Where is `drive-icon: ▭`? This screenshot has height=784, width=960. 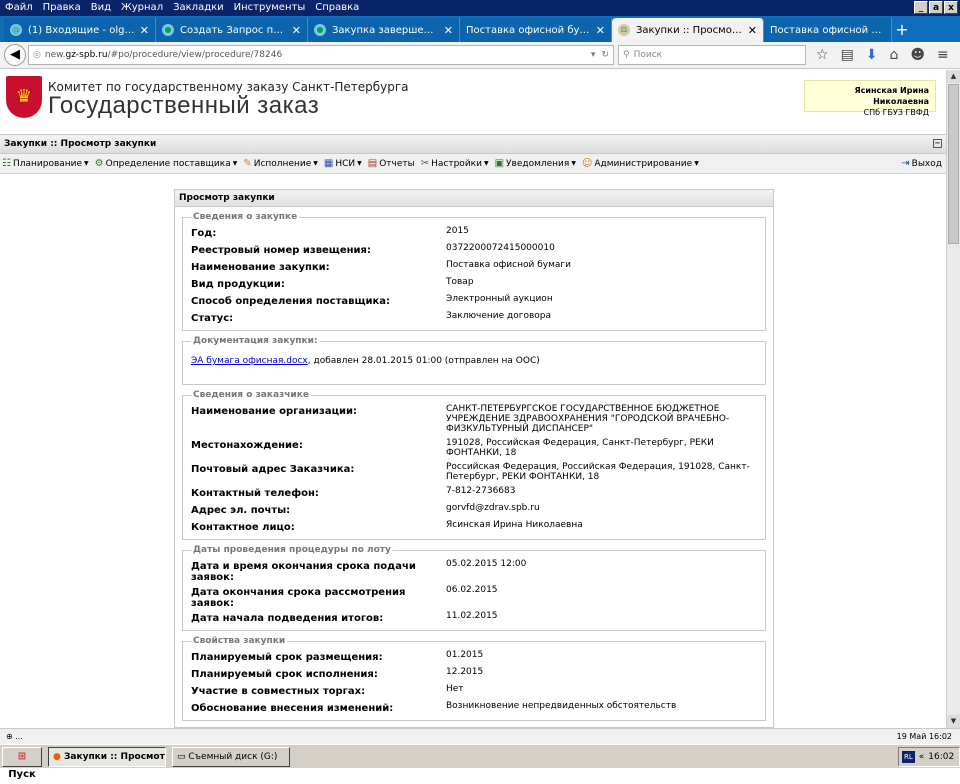 drive-icon: ▭ is located at coordinates (181, 756).